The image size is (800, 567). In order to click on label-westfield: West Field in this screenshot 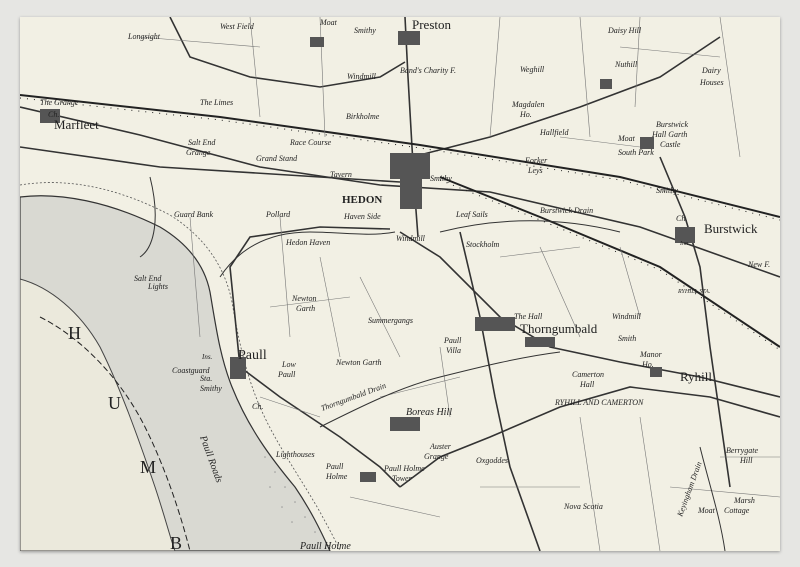, I will do `click(237, 26)`.